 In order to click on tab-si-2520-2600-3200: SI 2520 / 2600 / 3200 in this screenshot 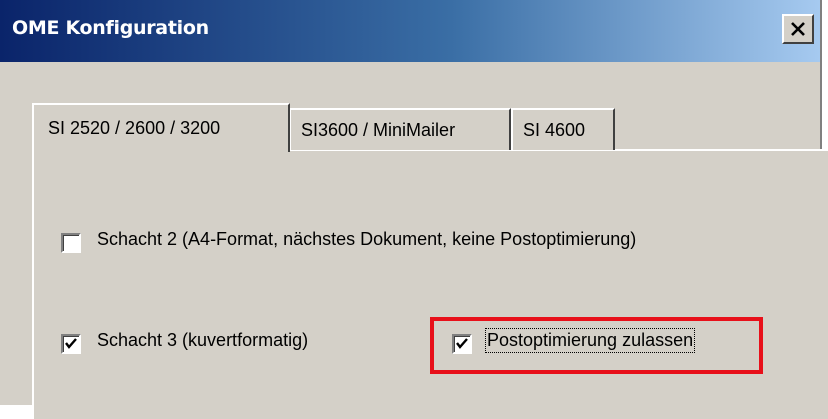, I will do `click(161, 127)`.